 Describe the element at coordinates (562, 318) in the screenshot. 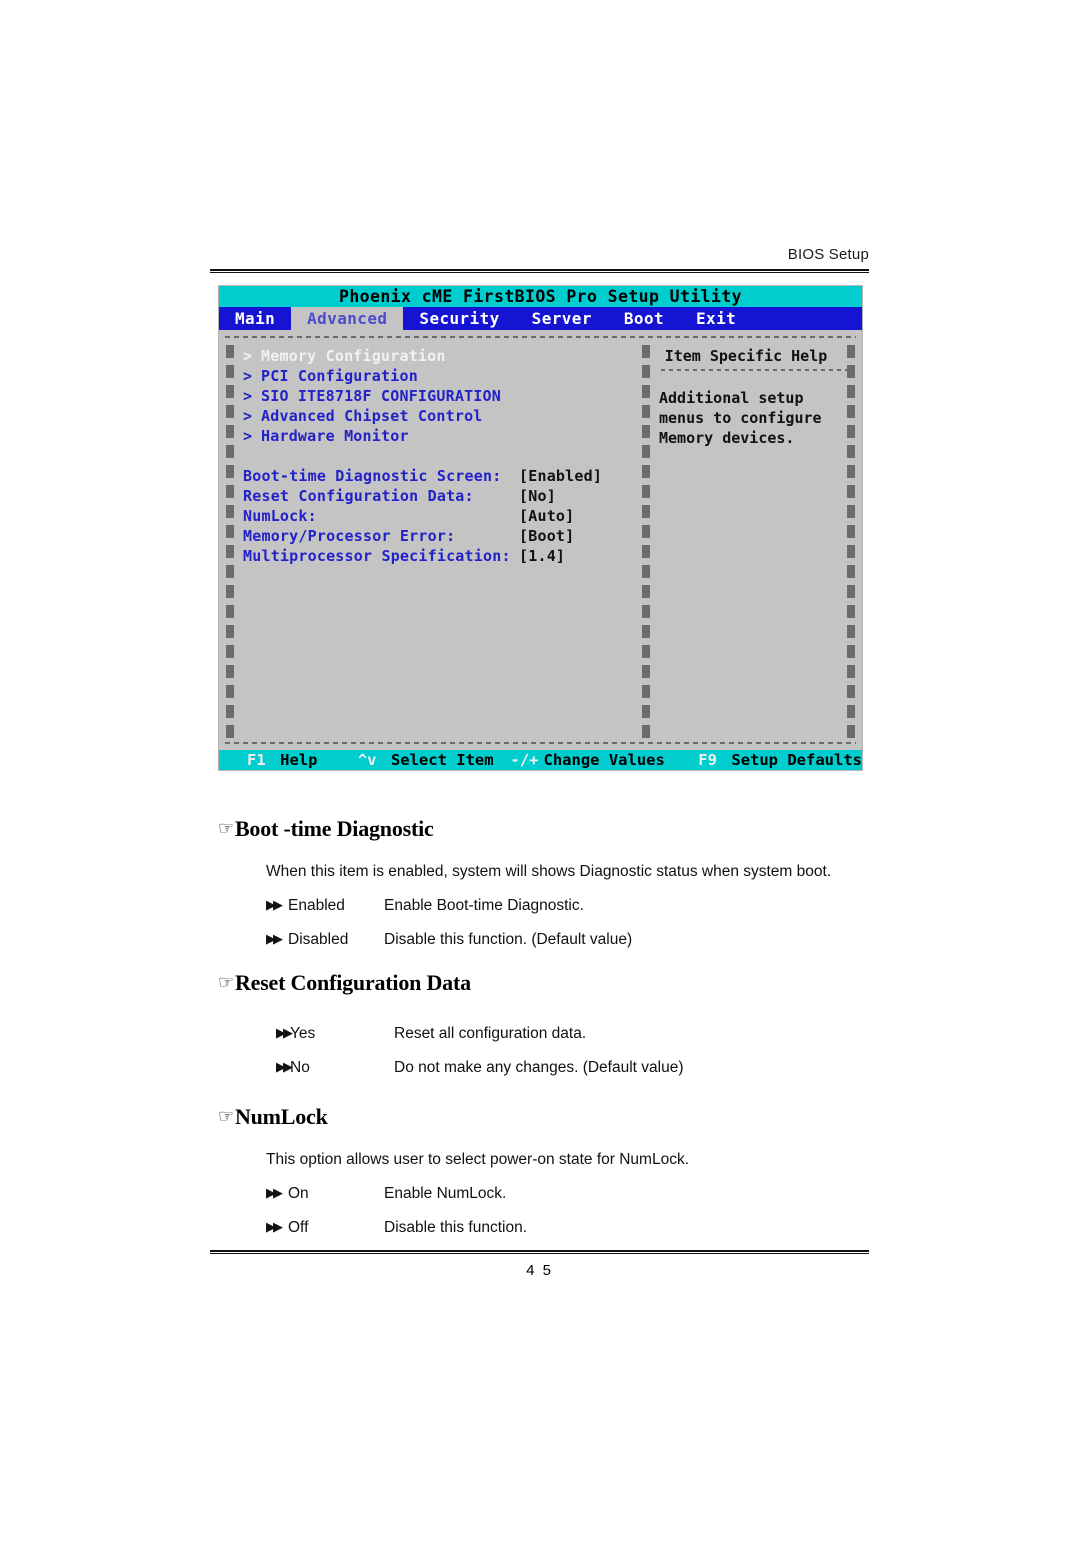

I see `bios-tab-server: Server` at that location.